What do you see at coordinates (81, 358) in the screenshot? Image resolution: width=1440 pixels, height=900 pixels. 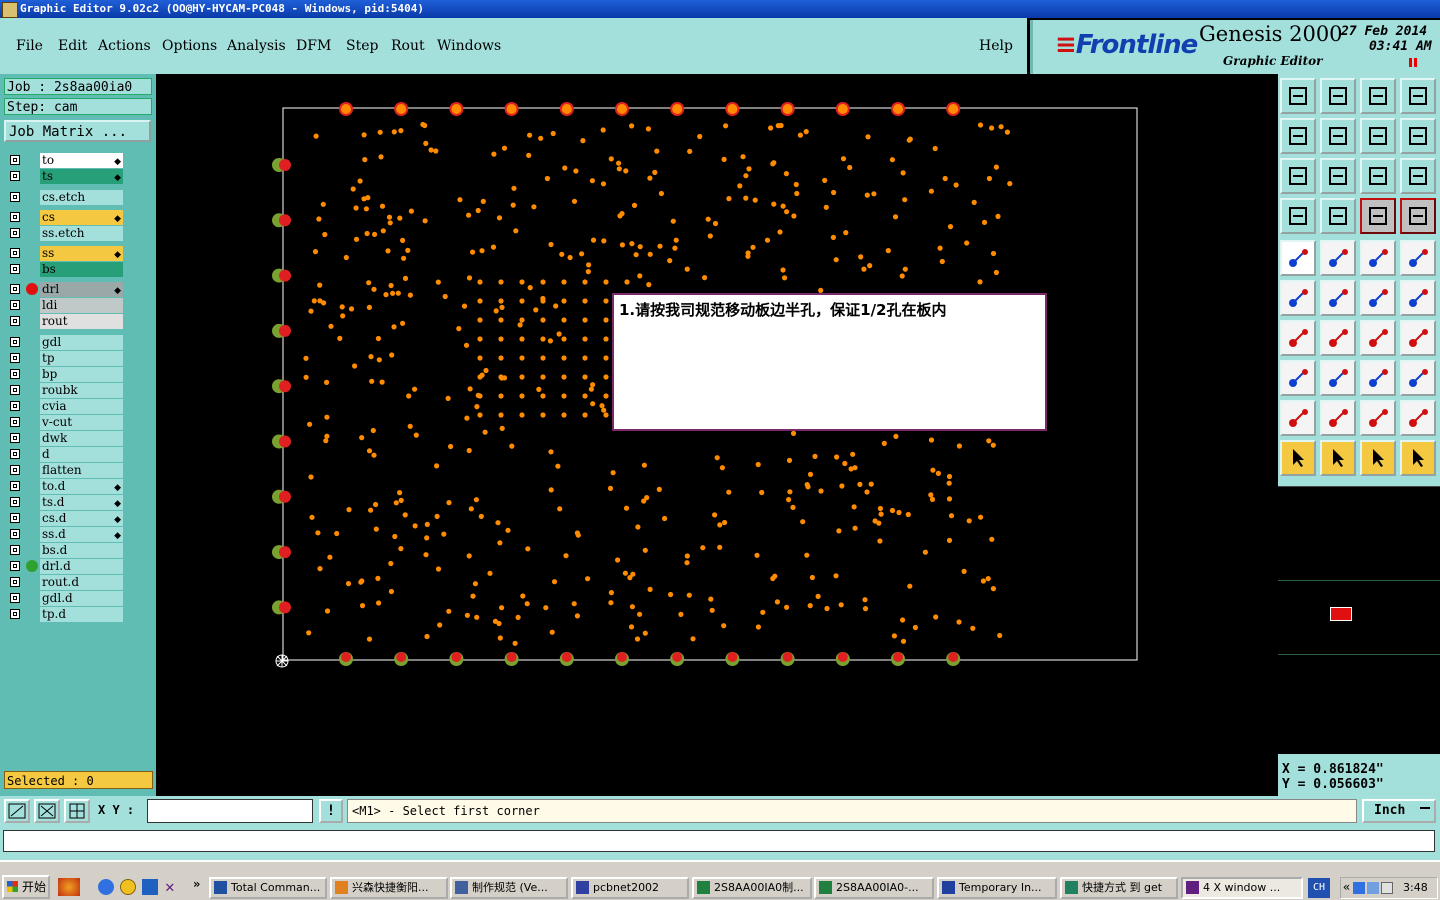 I see `layer-name: tp` at bounding box center [81, 358].